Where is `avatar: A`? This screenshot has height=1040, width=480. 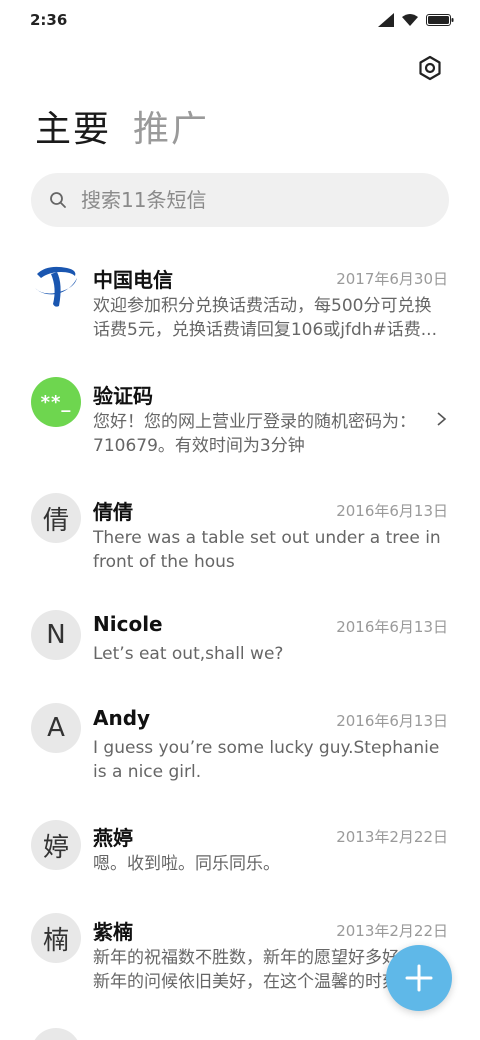 avatar: A is located at coordinates (56, 728).